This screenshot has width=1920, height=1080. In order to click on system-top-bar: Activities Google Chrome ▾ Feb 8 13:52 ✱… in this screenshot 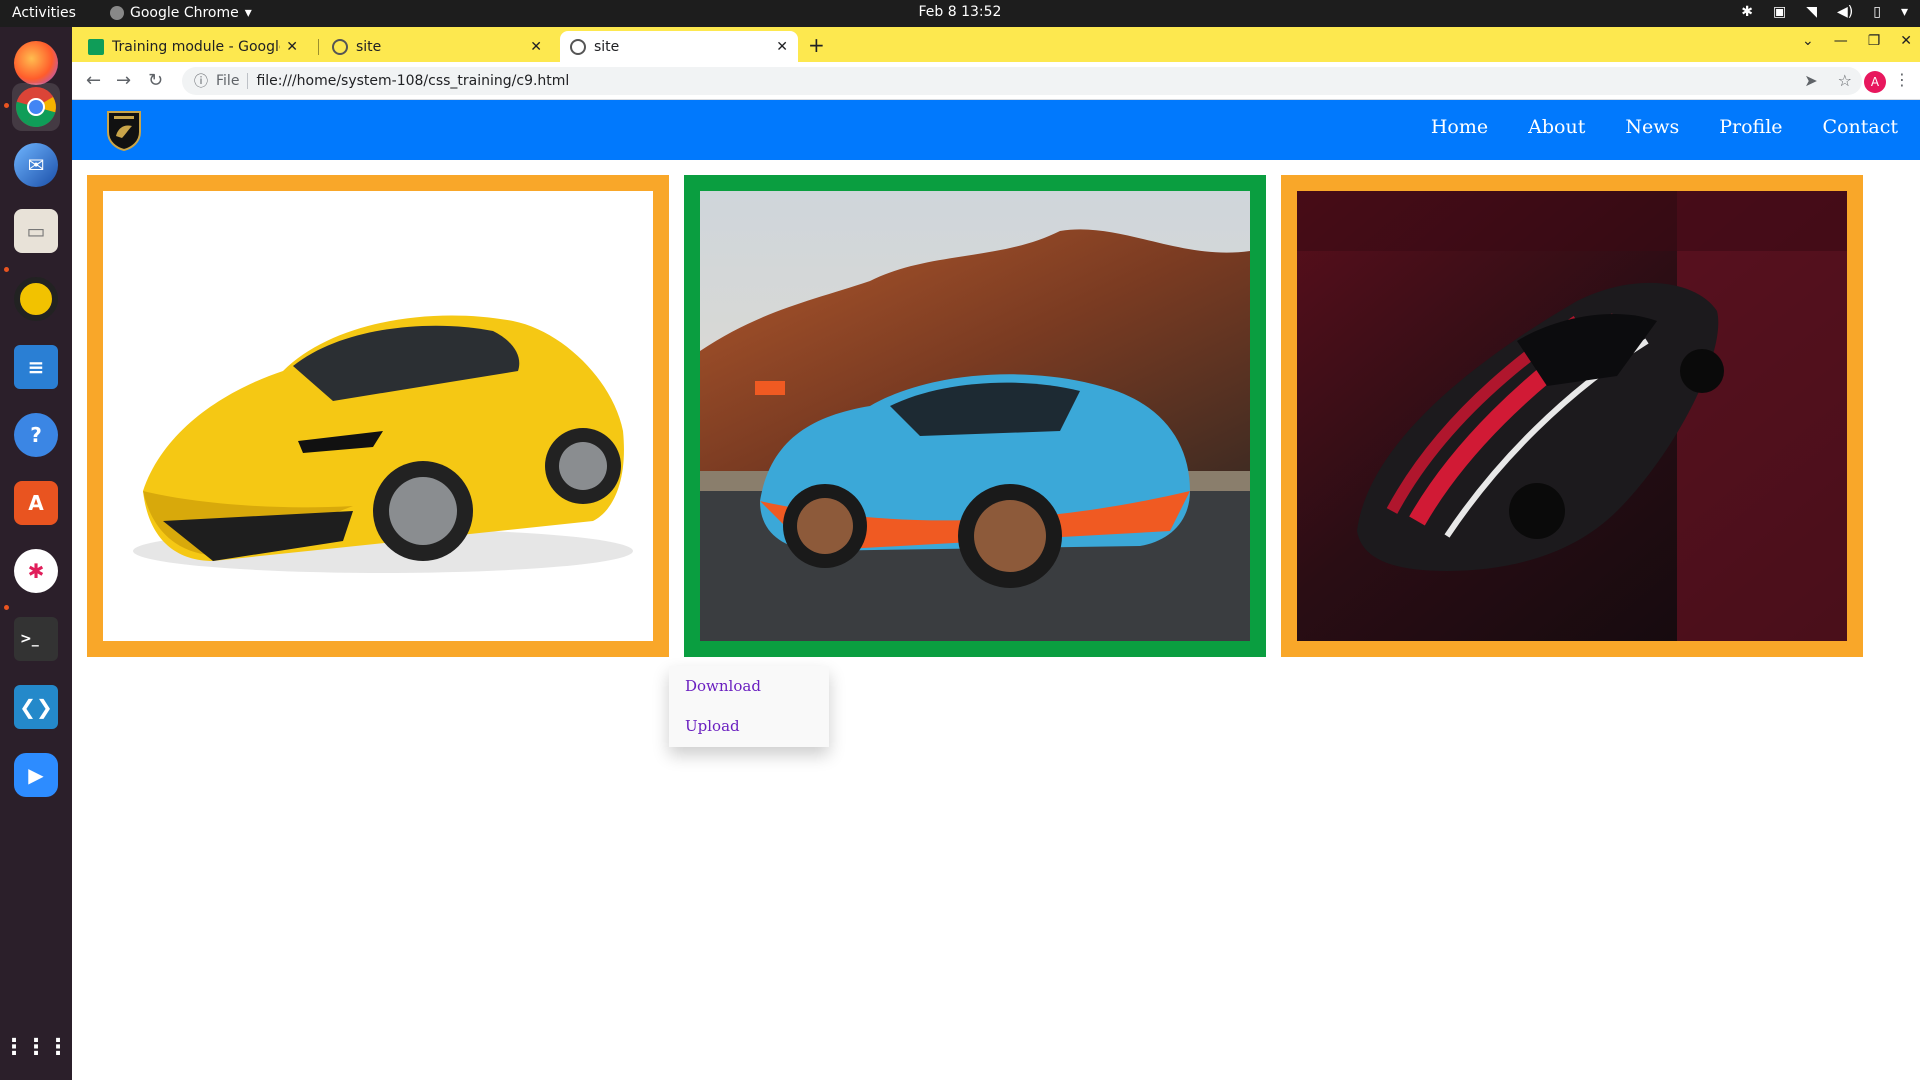, I will do `click(960, 13)`.